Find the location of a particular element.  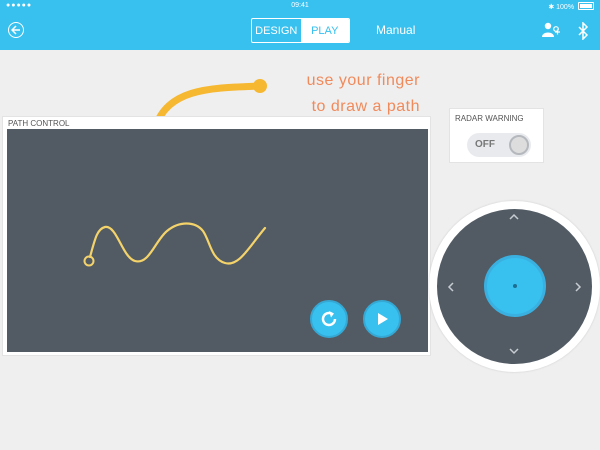

play-button is located at coordinates (382, 319).